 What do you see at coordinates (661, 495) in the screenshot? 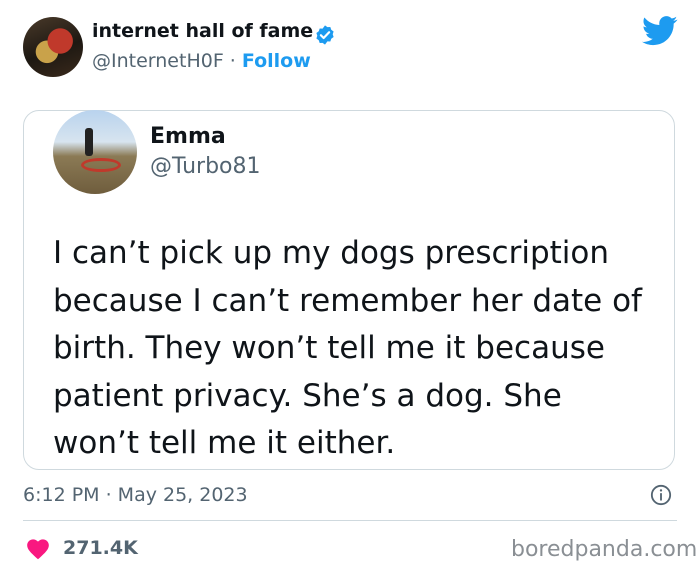
I see `info-icon` at bounding box center [661, 495].